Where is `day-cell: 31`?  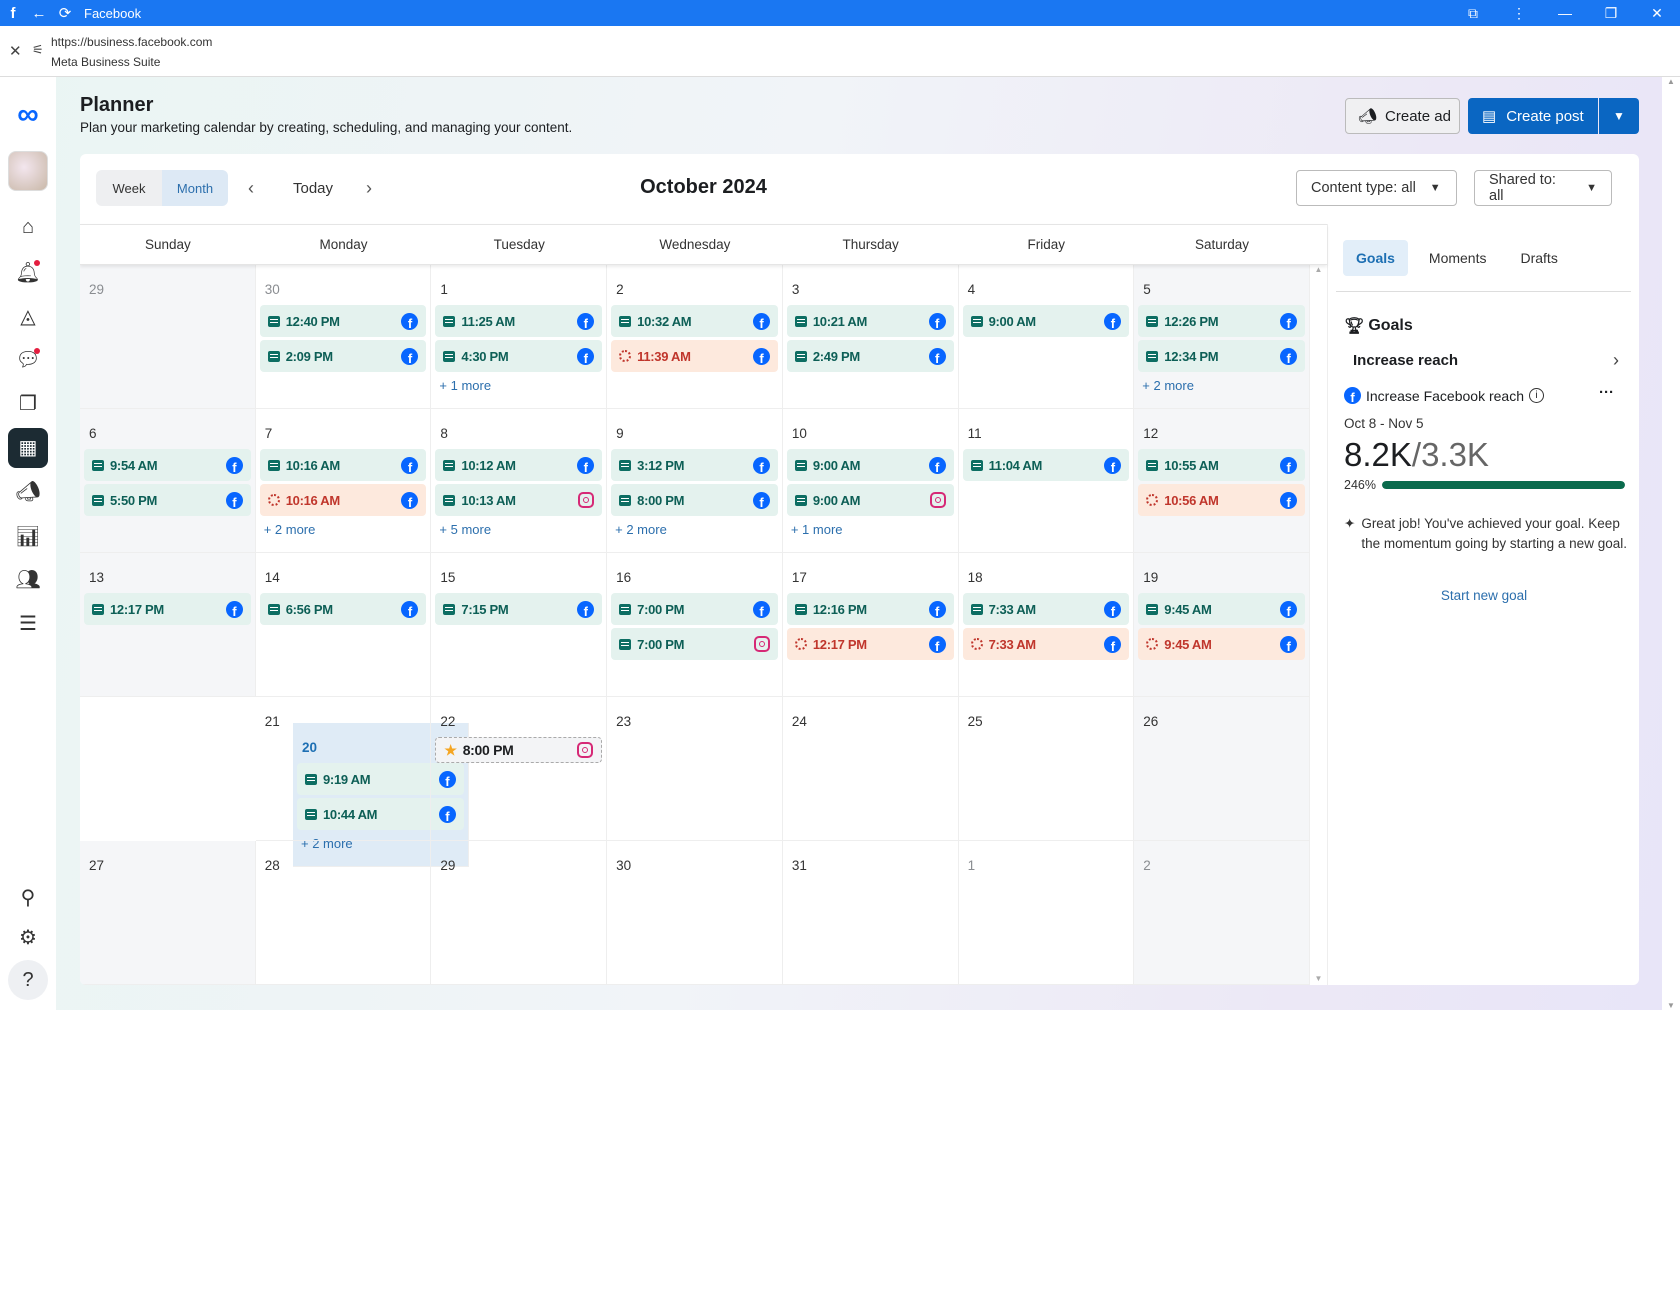
day-cell: 31 is located at coordinates (870, 913).